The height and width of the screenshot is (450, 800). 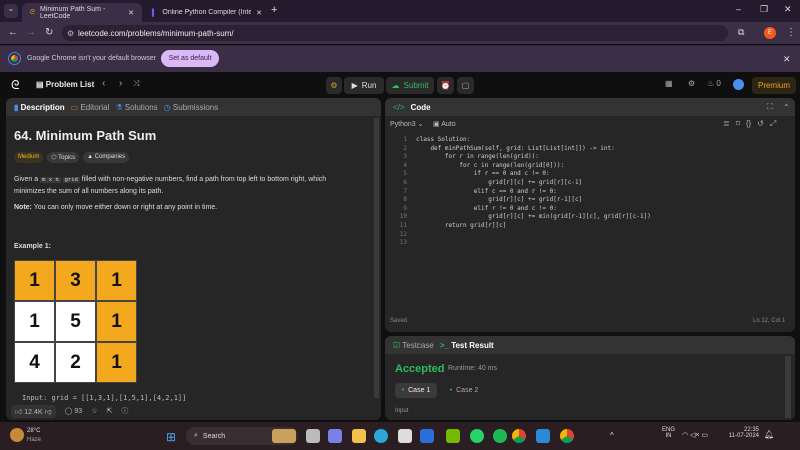 I want to click on prev-problem-icon: ‹, so click(x=103, y=83).